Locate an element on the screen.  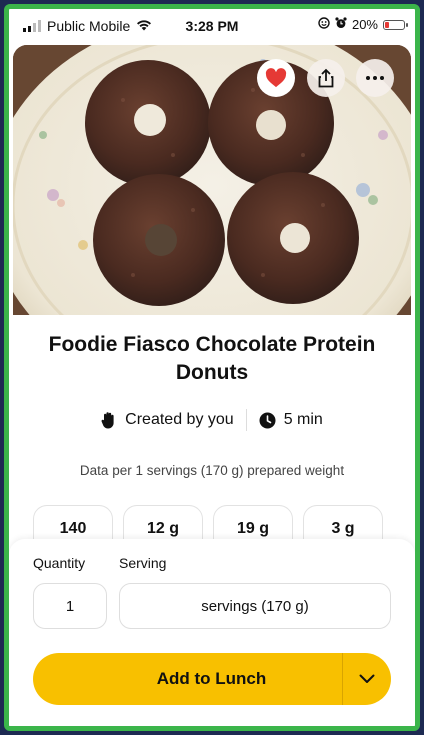
add-to-meal-label: Add to Lunch is located at coordinates (211, 678).